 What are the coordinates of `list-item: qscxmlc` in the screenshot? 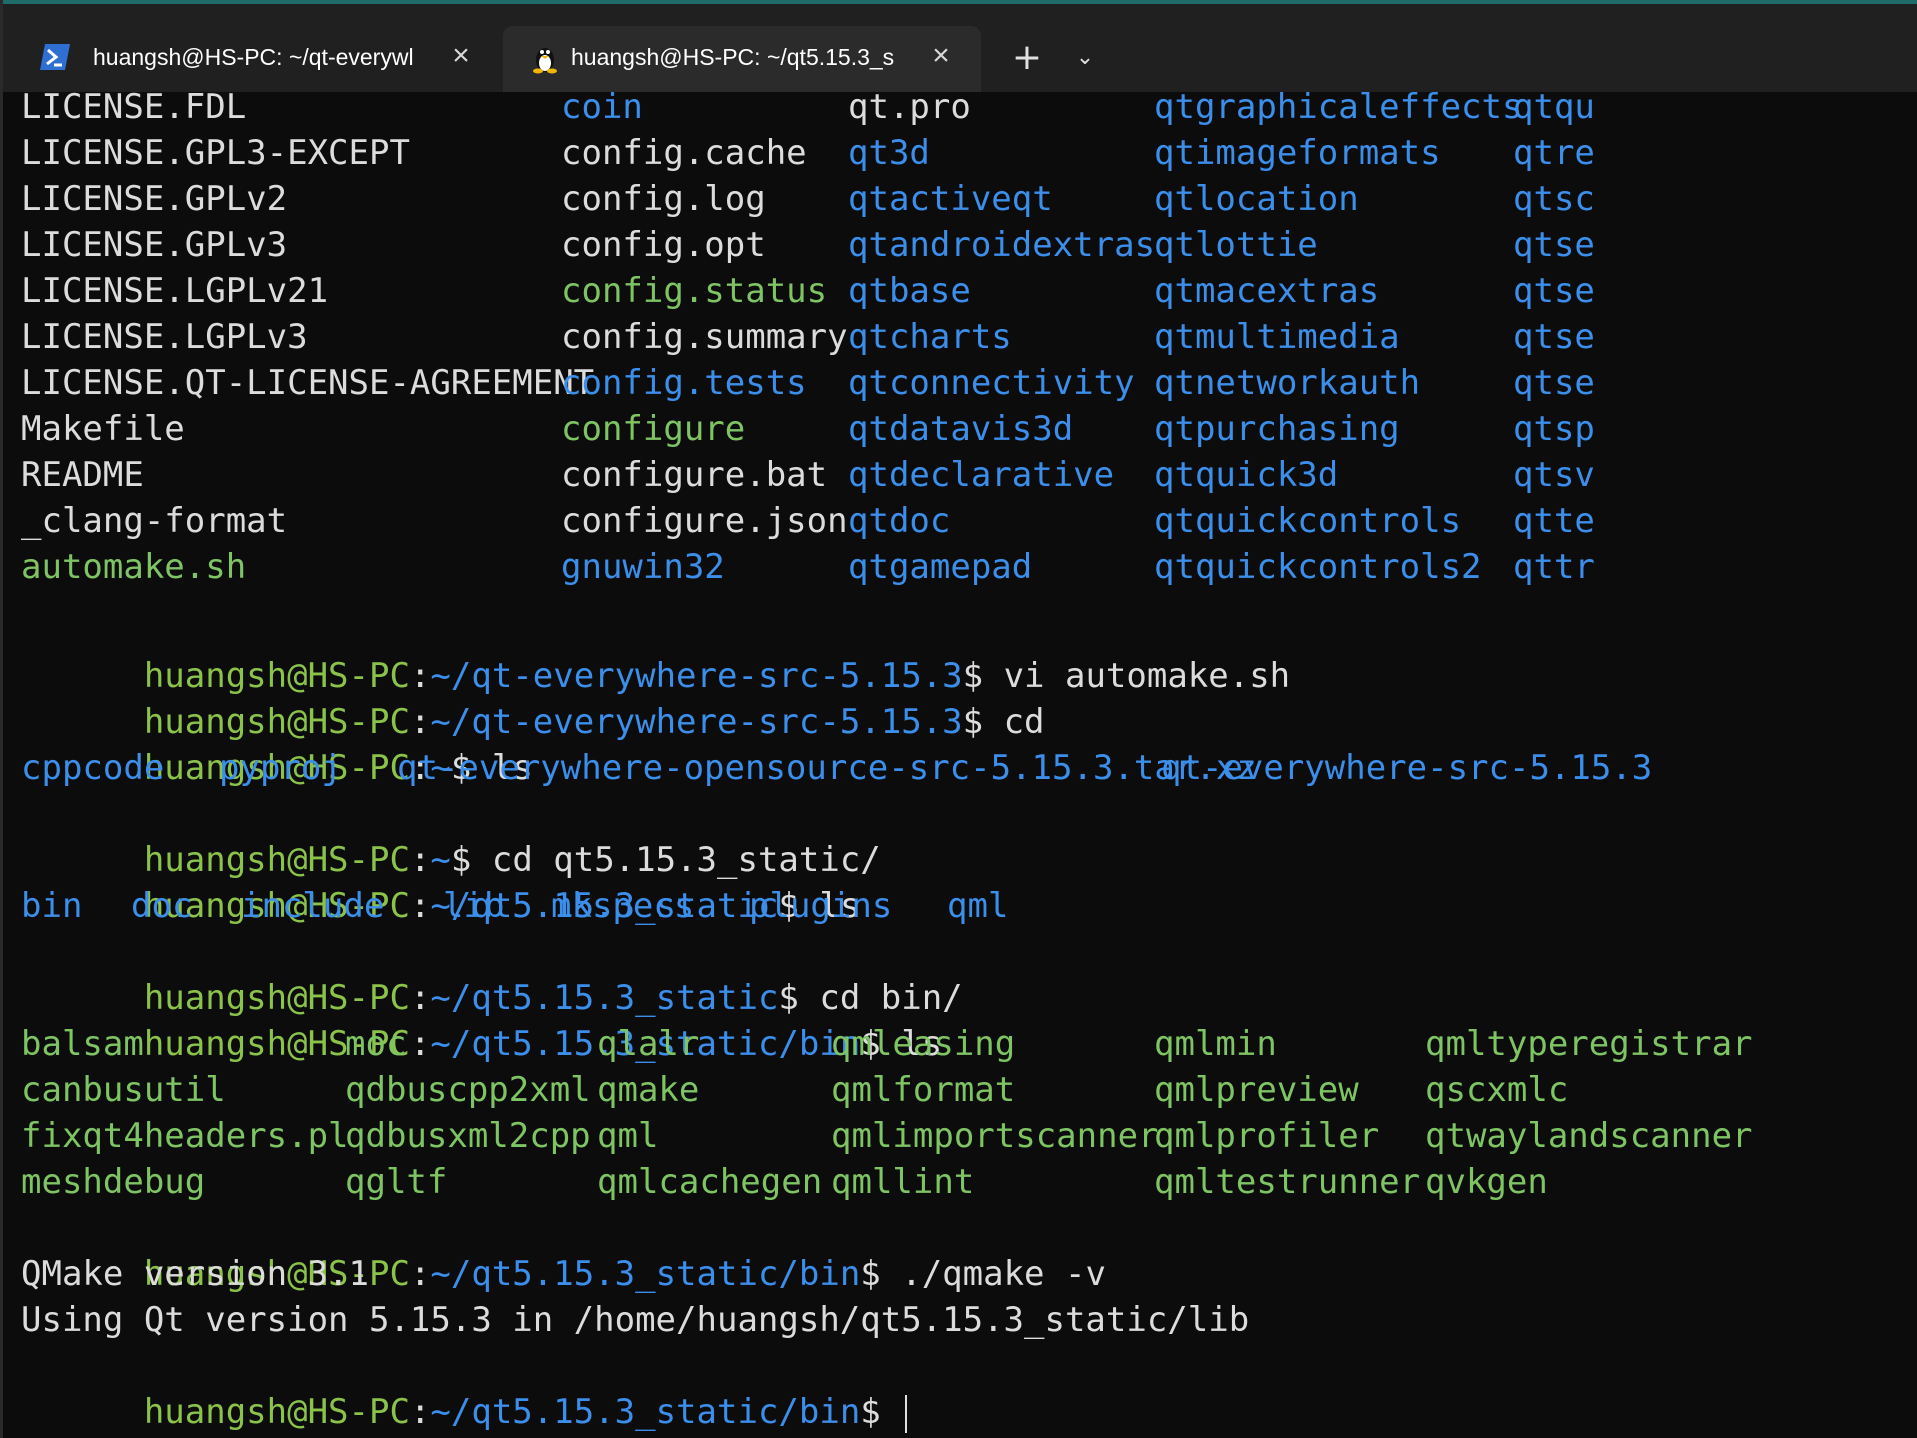 It's located at (1497, 1090).